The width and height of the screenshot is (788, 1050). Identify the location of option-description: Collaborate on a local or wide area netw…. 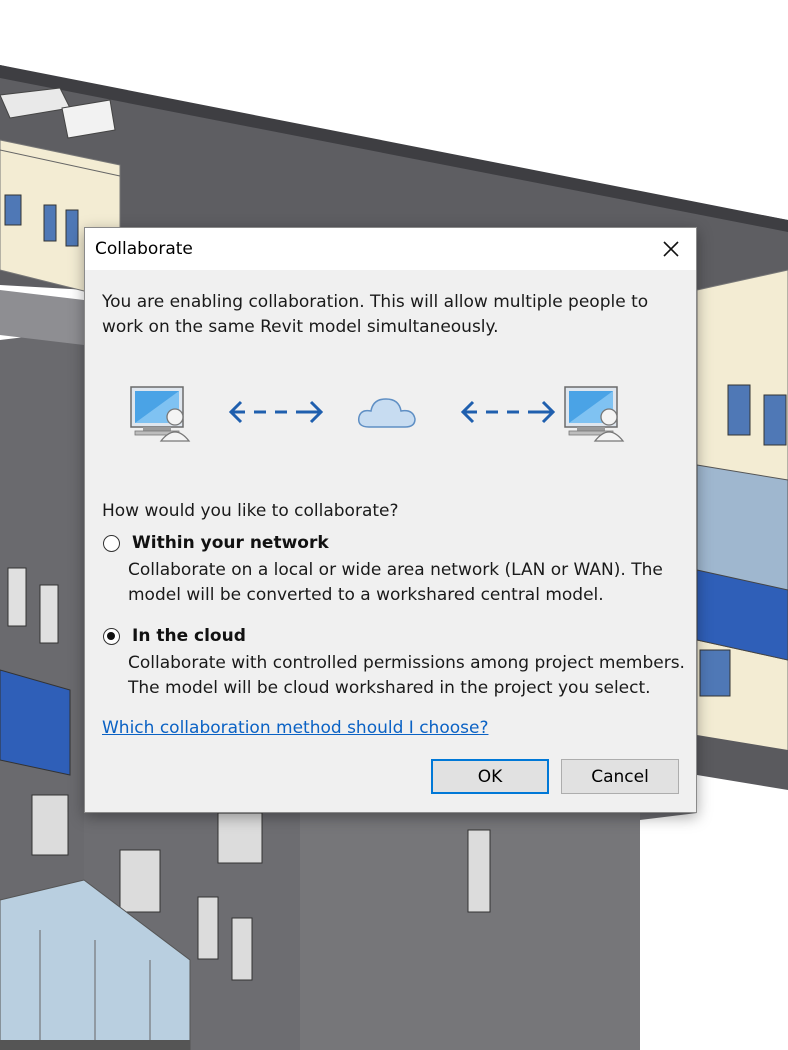
(395, 582).